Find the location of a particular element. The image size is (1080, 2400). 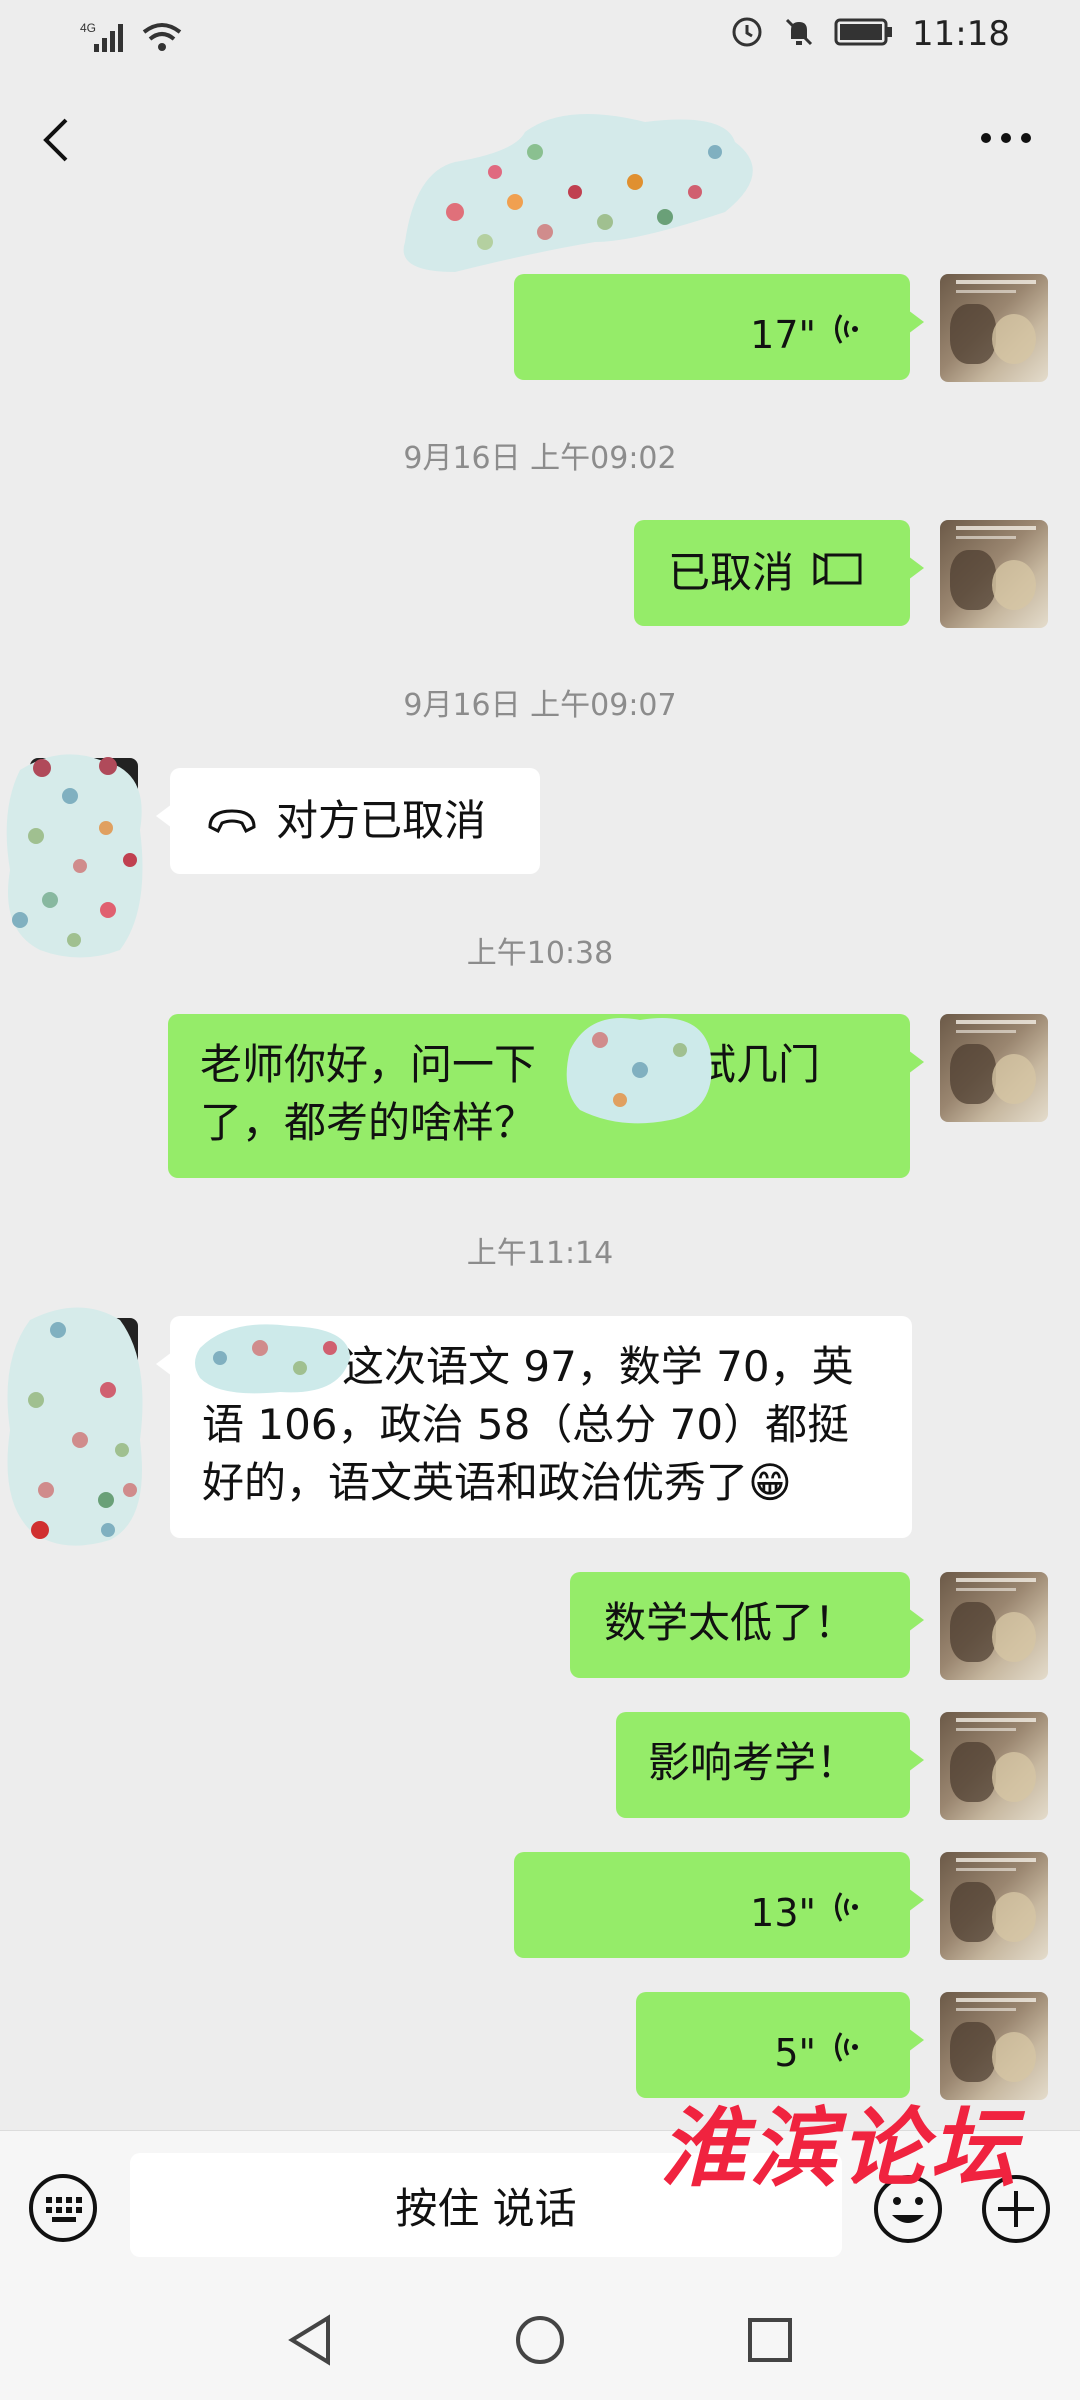

redacted-avatar is located at coordinates (85, 1430).